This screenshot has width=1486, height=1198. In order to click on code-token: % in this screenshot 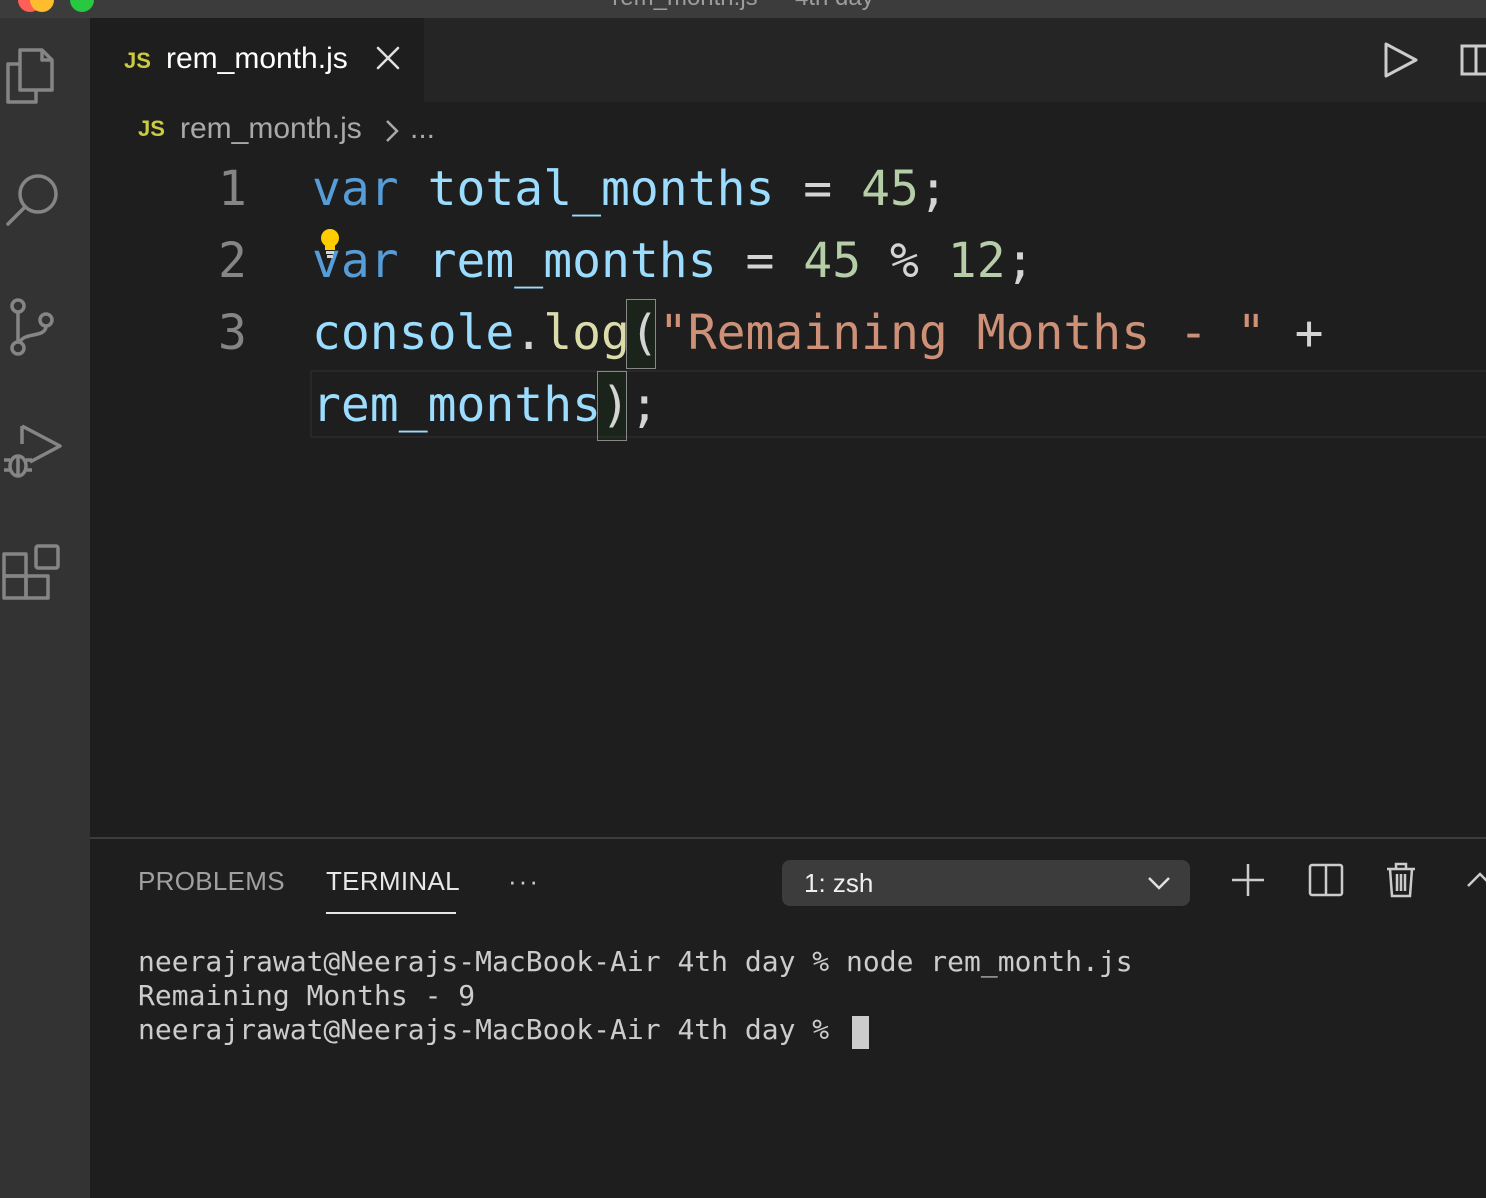, I will do `click(904, 261)`.